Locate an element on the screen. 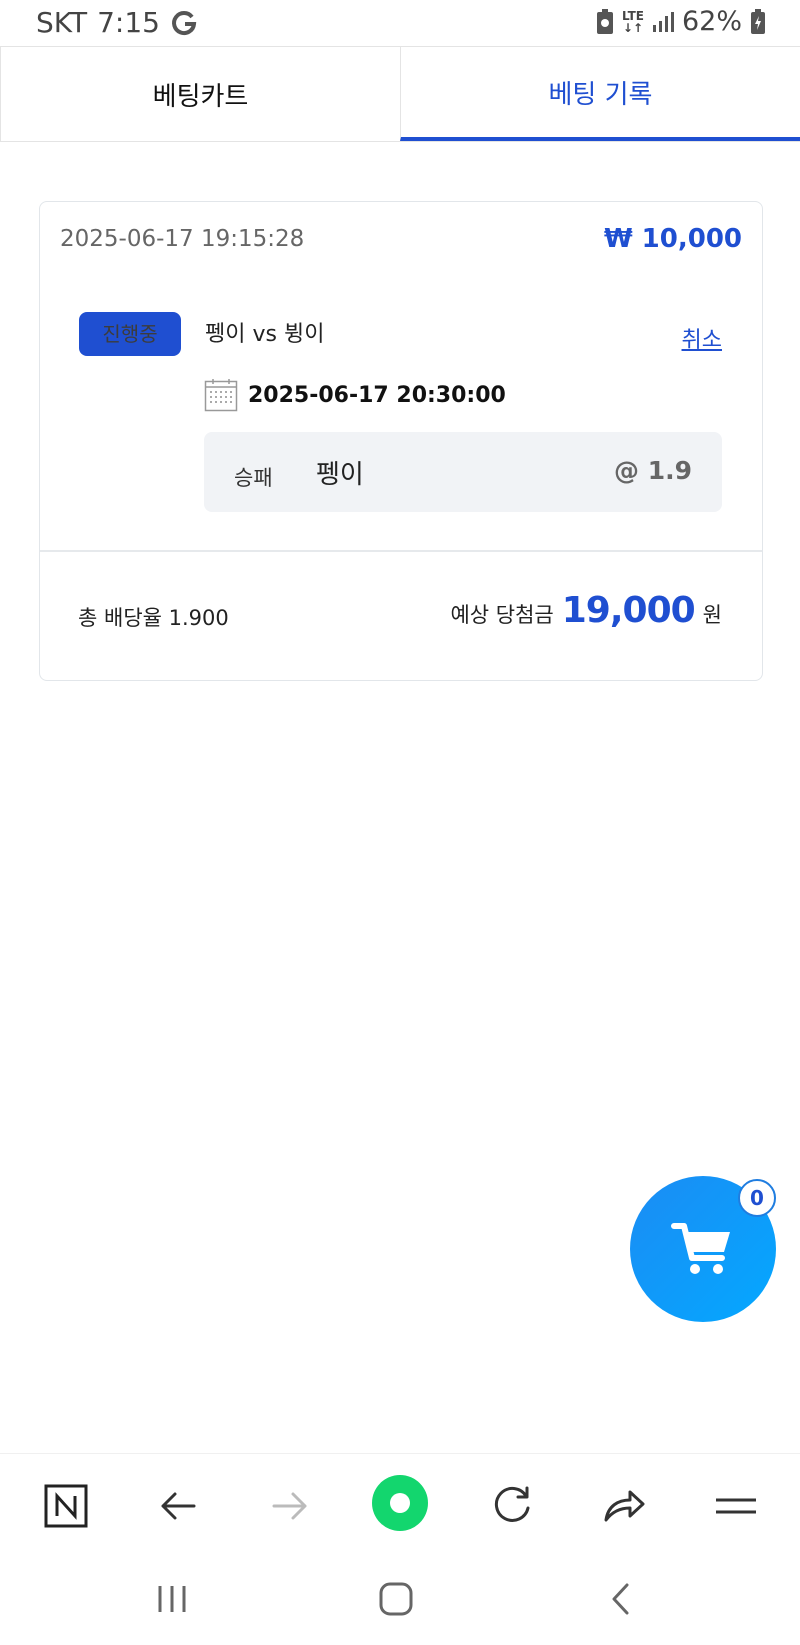 Image resolution: width=800 pixels, height=1645 pixels. home-button is located at coordinates (400, 1503).